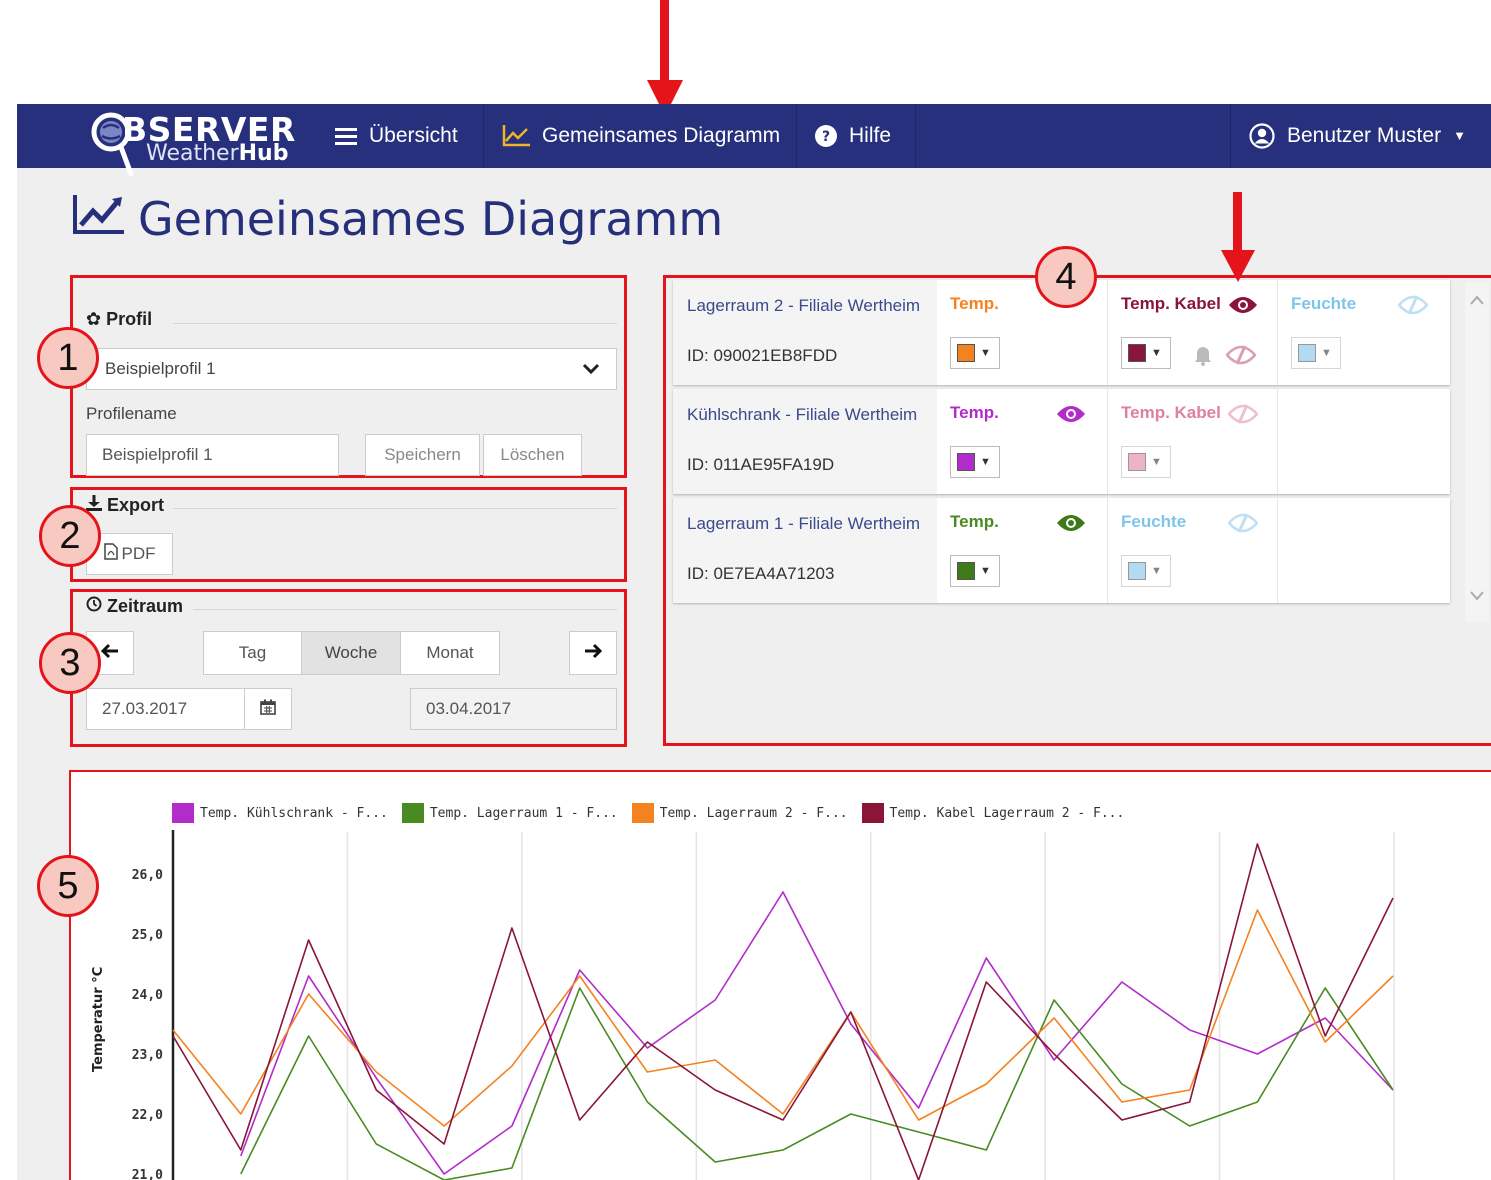 This screenshot has width=1491, height=1180. What do you see at coordinates (147, 875) in the screenshot?
I see `y-tick-label: 26,0` at bounding box center [147, 875].